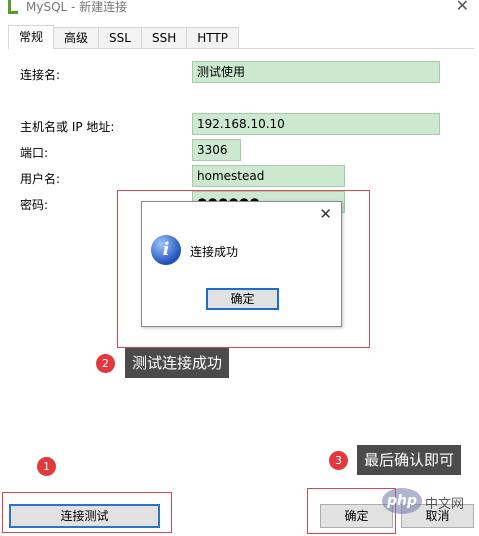  I want to click on connection-name-input: 测试使用, so click(316, 72).